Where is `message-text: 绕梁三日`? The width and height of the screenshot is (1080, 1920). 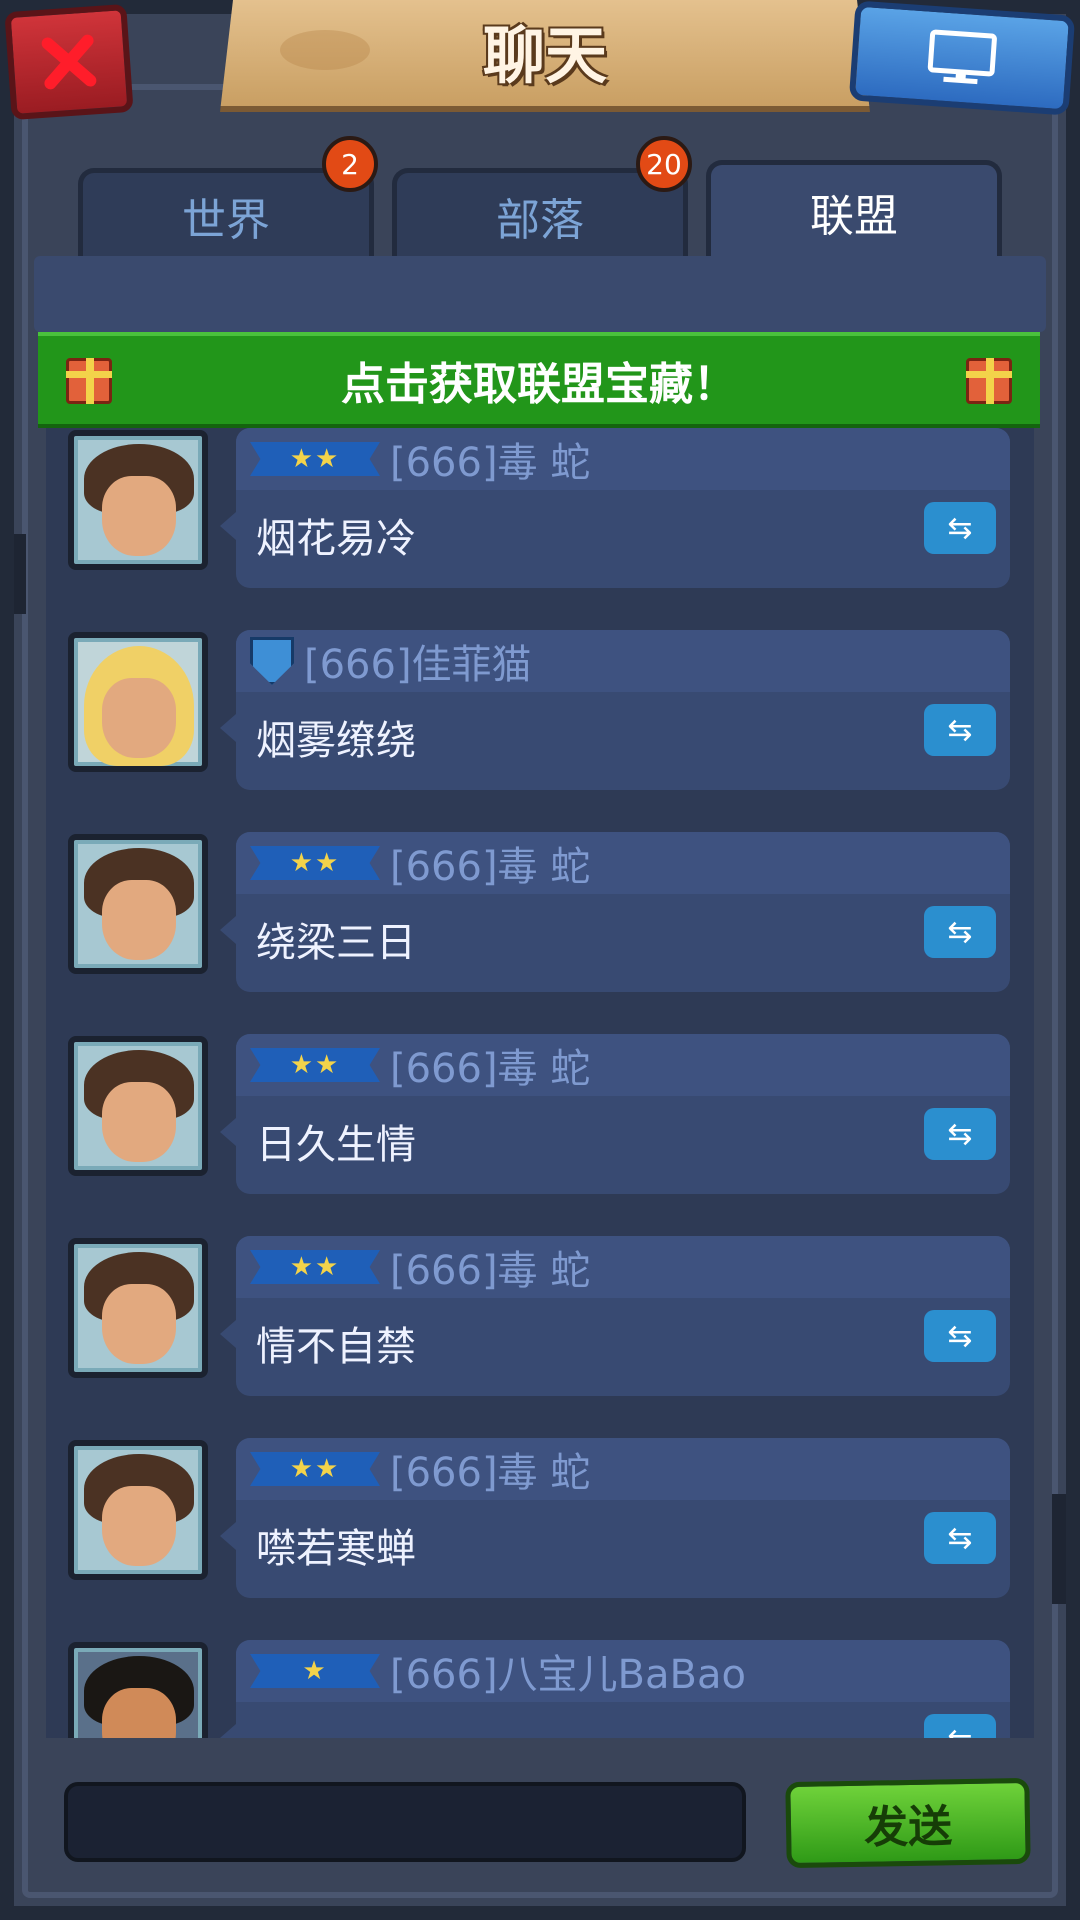 message-text: 绕梁三日 is located at coordinates (336, 943).